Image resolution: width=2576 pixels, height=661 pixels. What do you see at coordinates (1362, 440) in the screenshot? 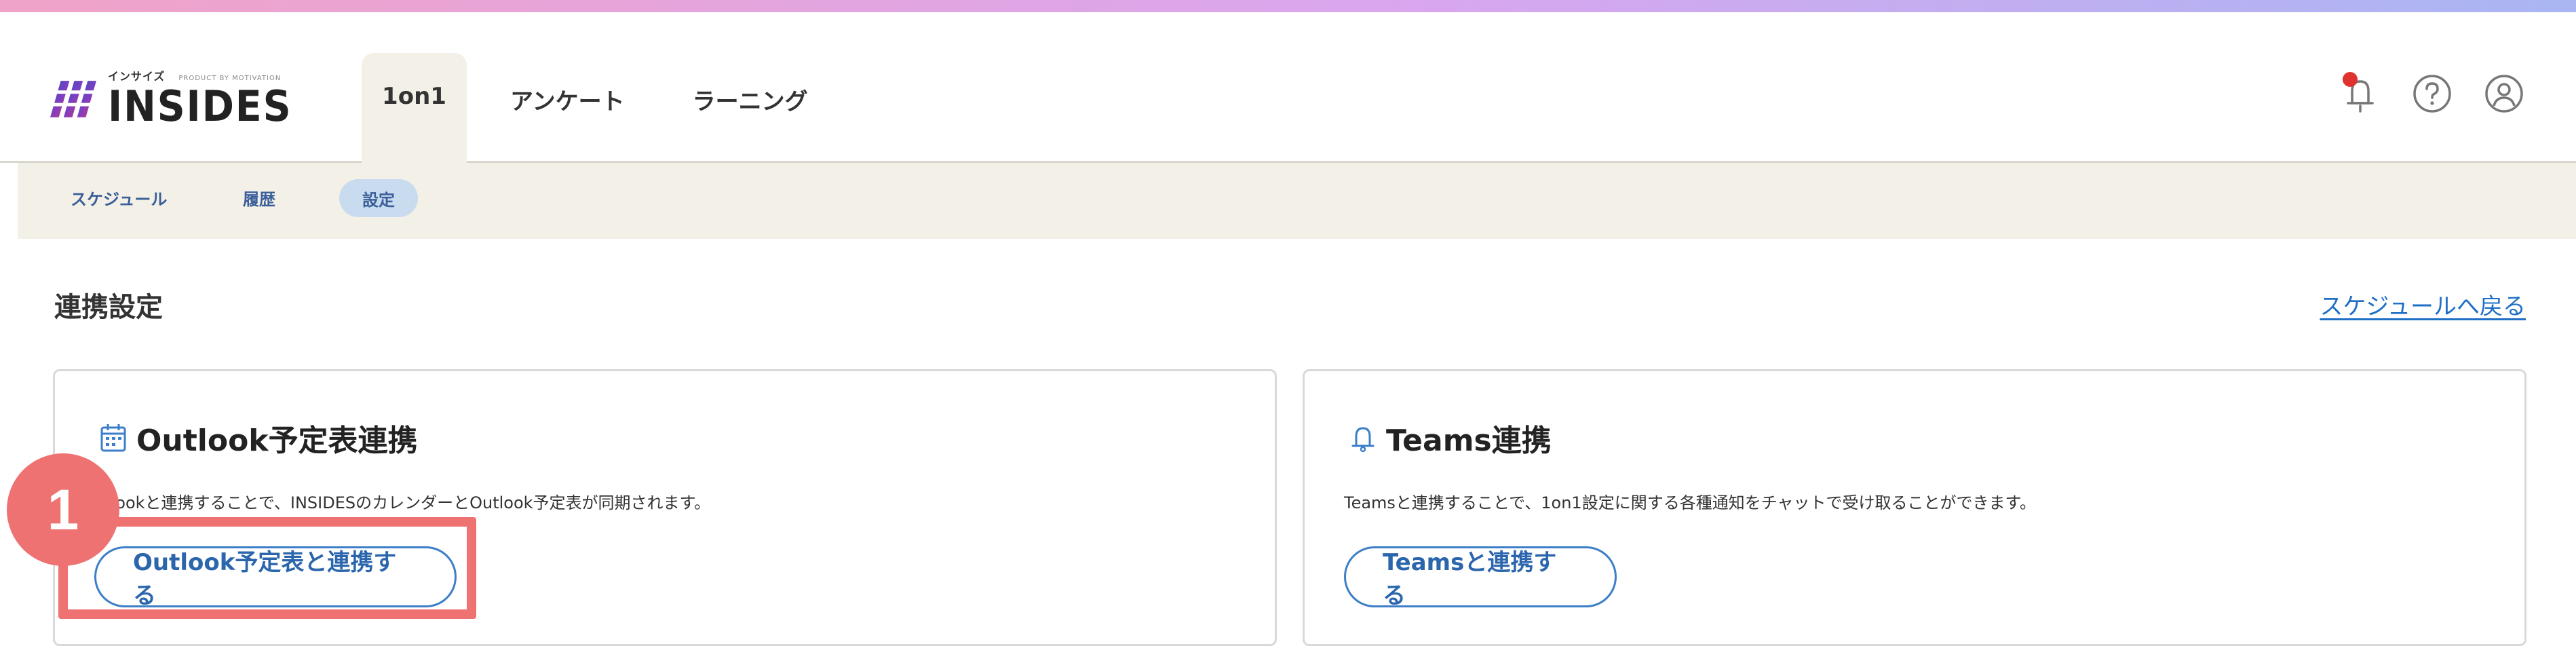
I see `bell-icon` at bounding box center [1362, 440].